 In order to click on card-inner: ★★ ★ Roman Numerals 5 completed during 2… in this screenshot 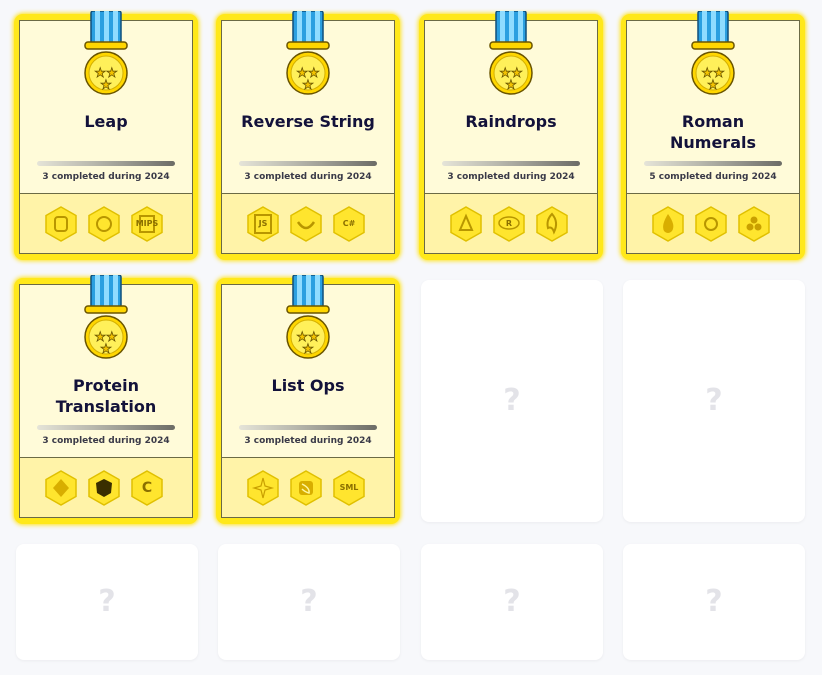, I will do `click(713, 132)`.